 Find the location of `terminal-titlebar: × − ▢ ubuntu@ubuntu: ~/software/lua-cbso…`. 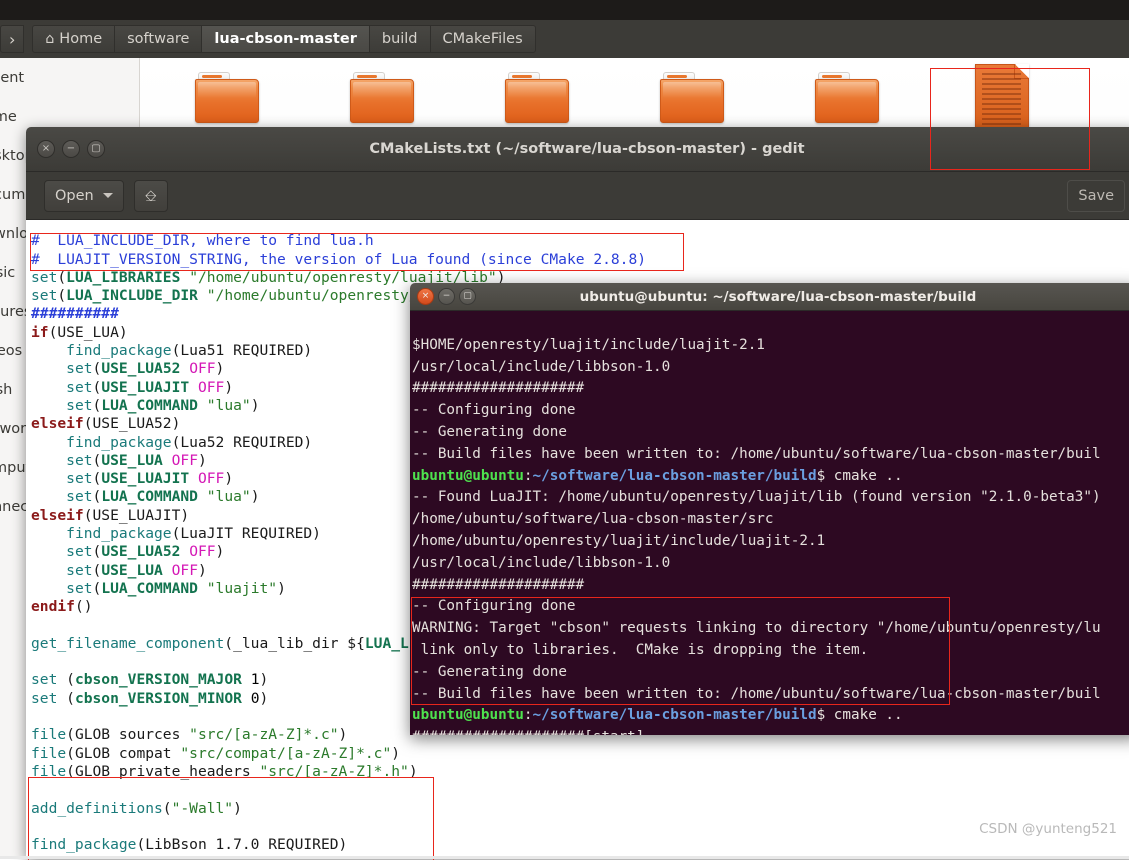

terminal-titlebar: × − ▢ ubuntu@ubuntu: ~/software/lua-cbso… is located at coordinates (769, 297).